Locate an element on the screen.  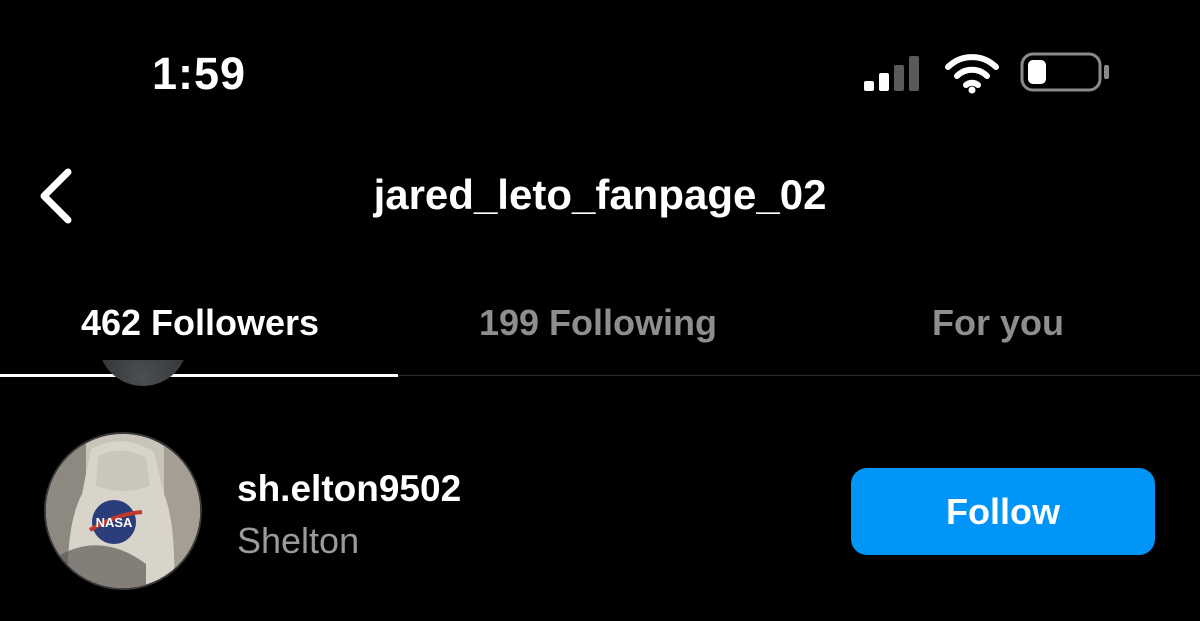
chevron-left-icon is located at coordinates (56, 196).